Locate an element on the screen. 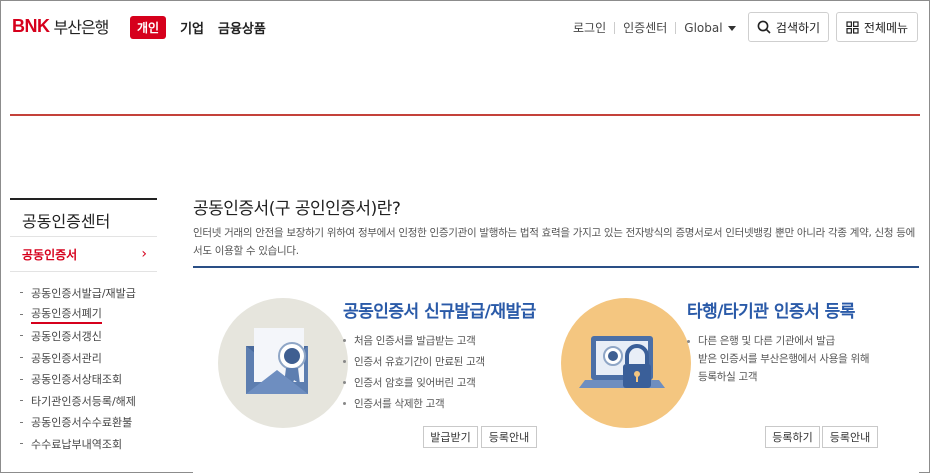 This screenshot has height=473, width=930. list-item: 인증서를 삭제한 고객 is located at coordinates (414, 403).